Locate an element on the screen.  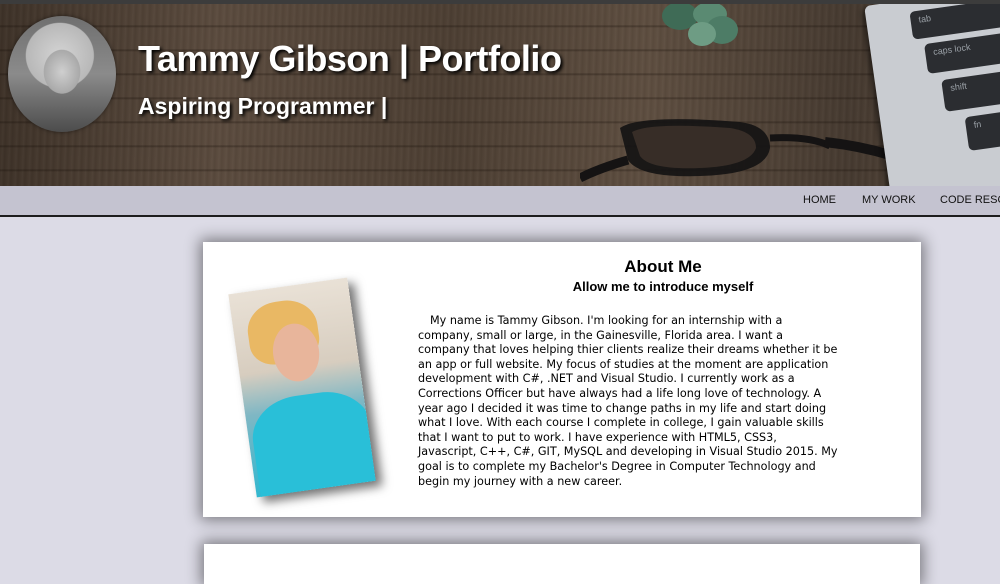
nav-item-home: HOME is located at coordinates (819, 200).